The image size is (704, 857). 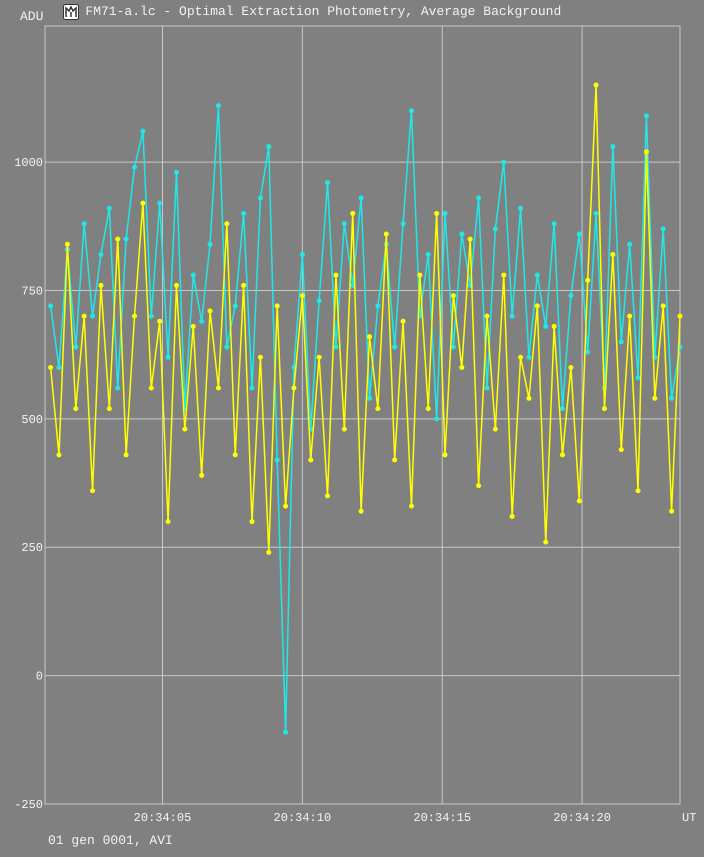 What do you see at coordinates (32, 419) in the screenshot?
I see `y-tick-label: 500` at bounding box center [32, 419].